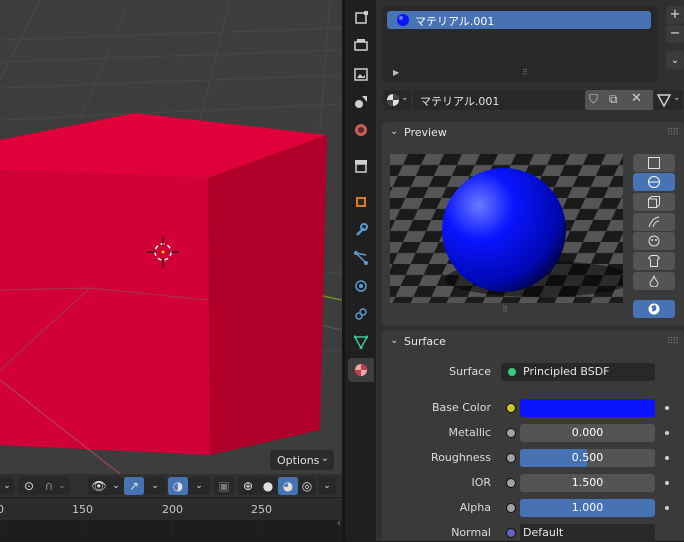 This screenshot has height=542, width=684. Describe the element at coordinates (654, 163) in the screenshot. I see `preview-shape-flat` at that location.